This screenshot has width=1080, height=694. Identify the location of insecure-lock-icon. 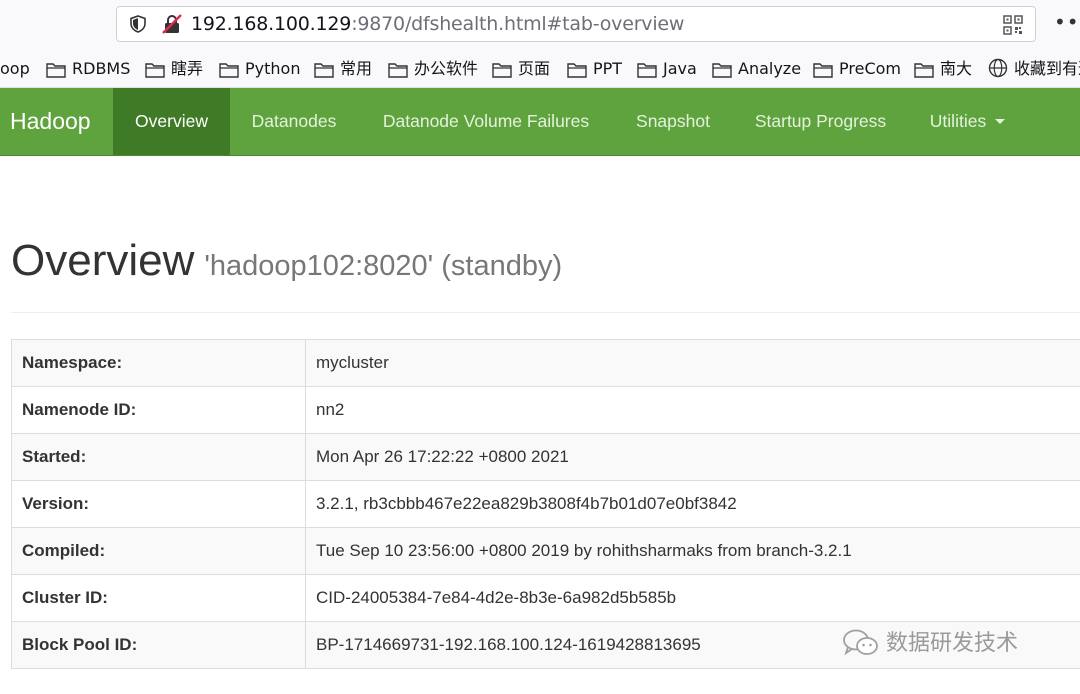
(172, 24).